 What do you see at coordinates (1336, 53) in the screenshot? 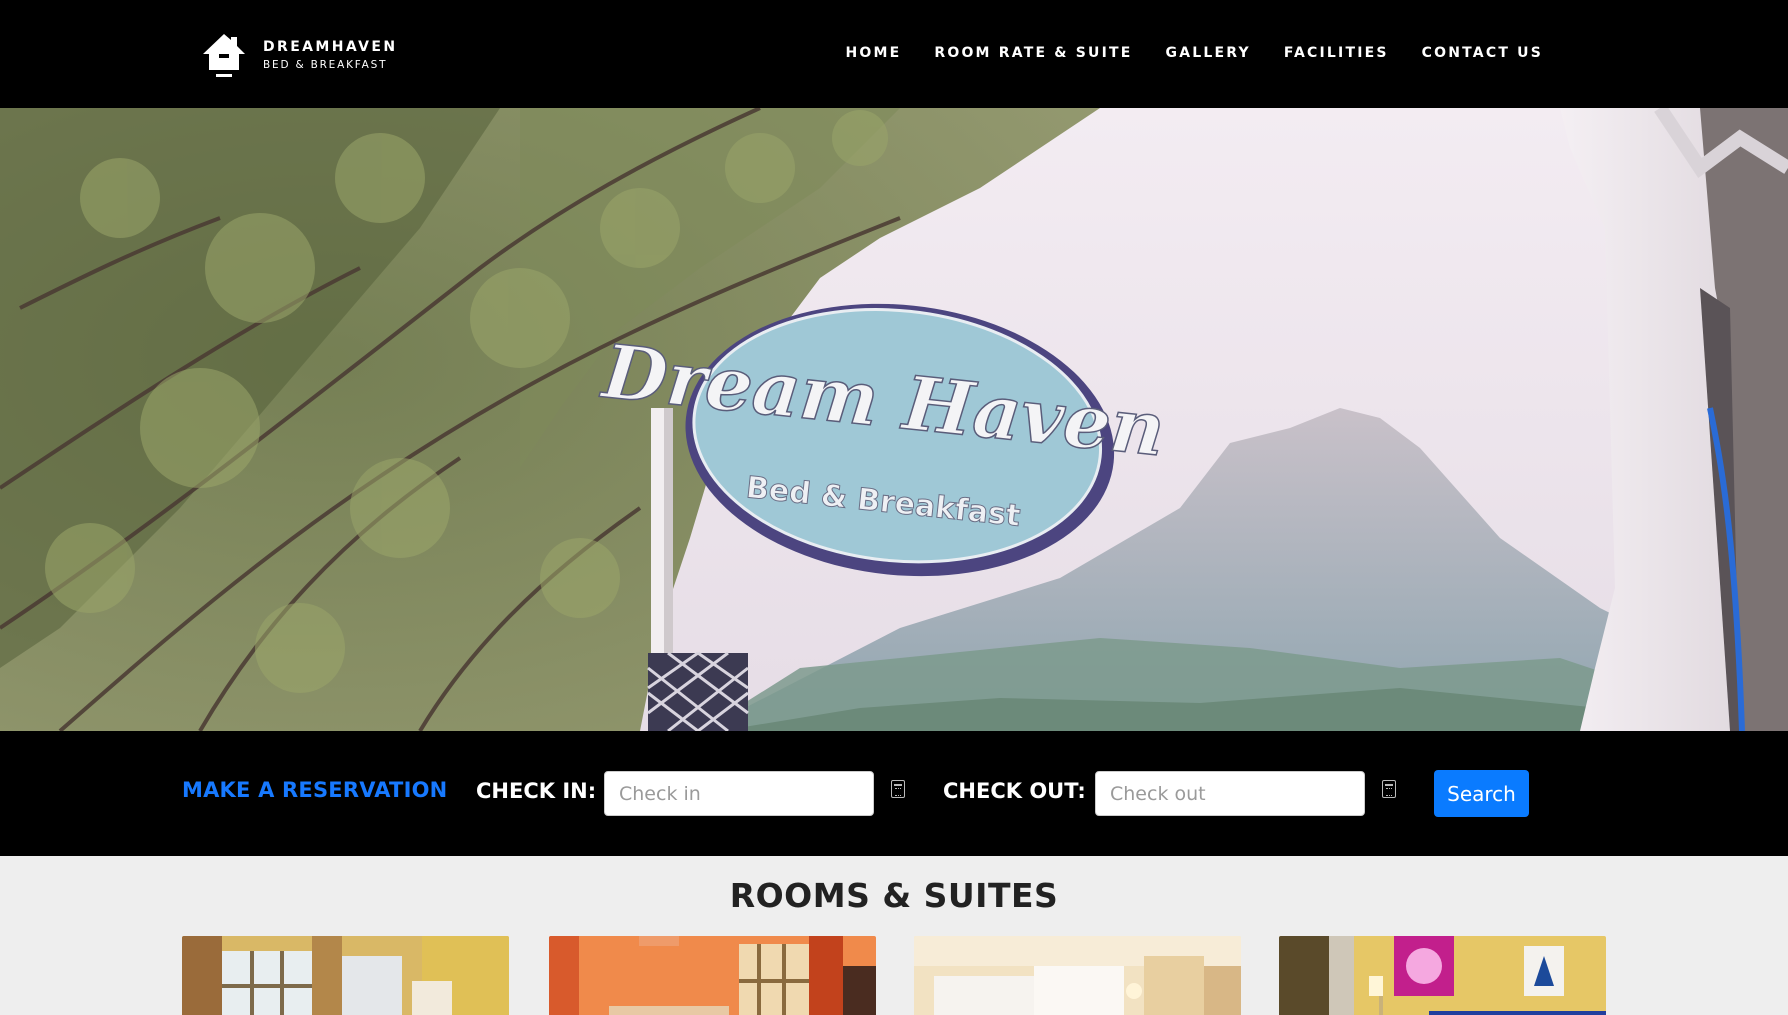
I see `nav-facilities: FACILITIES` at bounding box center [1336, 53].